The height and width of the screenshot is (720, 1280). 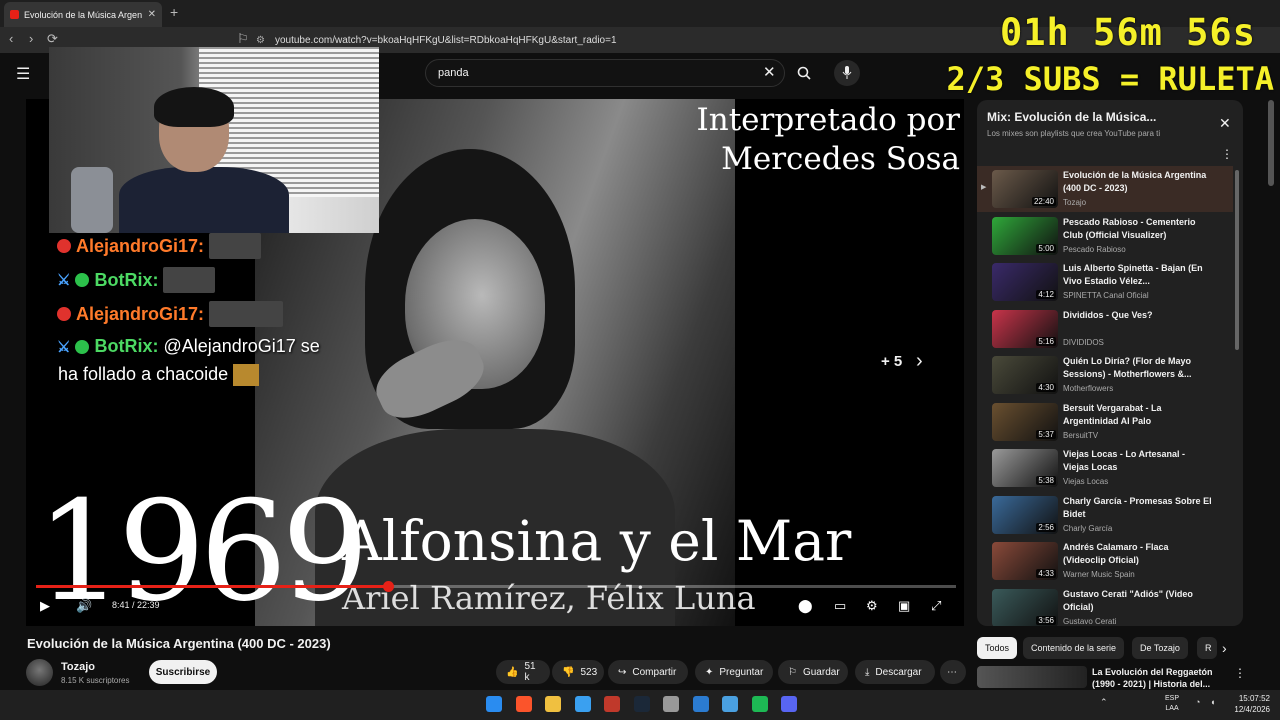 I want to click on search-button, so click(x=804, y=73).